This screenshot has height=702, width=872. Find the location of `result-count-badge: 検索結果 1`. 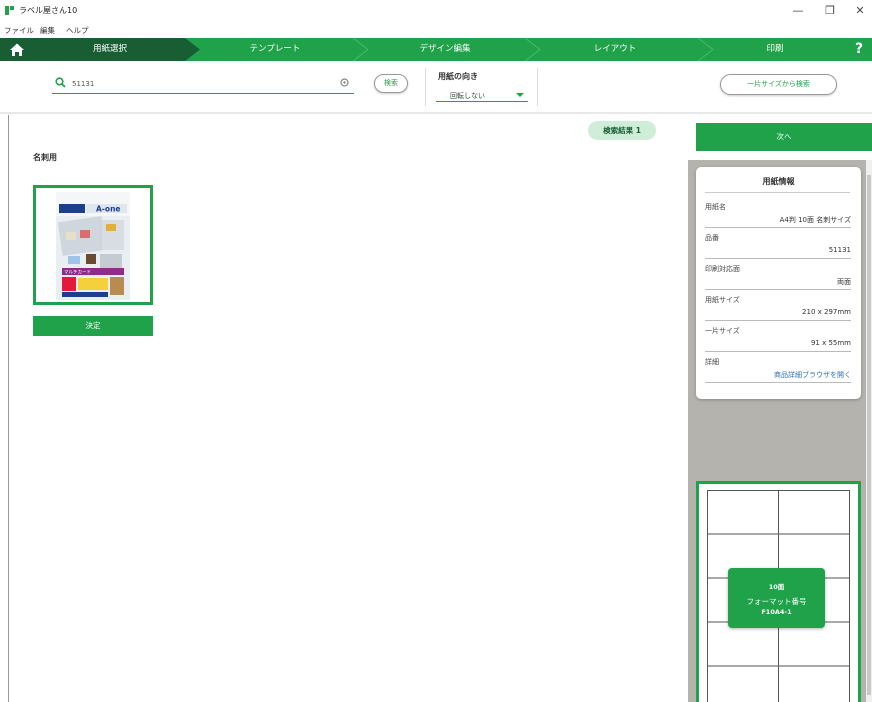

result-count-badge: 検索結果 1 is located at coordinates (622, 130).